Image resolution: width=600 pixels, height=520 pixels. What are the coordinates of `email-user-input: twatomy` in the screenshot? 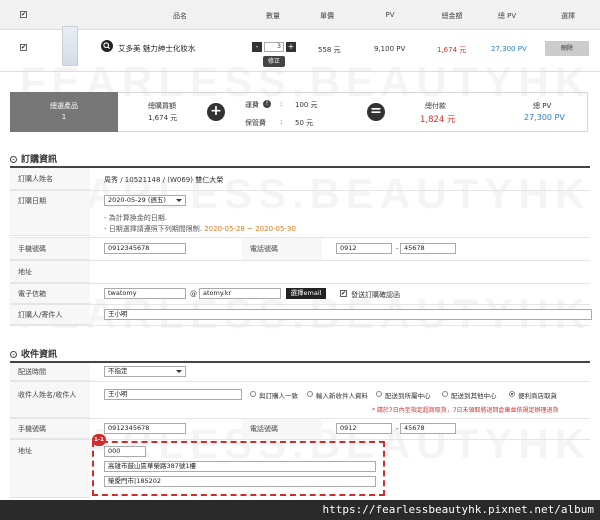 It's located at (145, 293).